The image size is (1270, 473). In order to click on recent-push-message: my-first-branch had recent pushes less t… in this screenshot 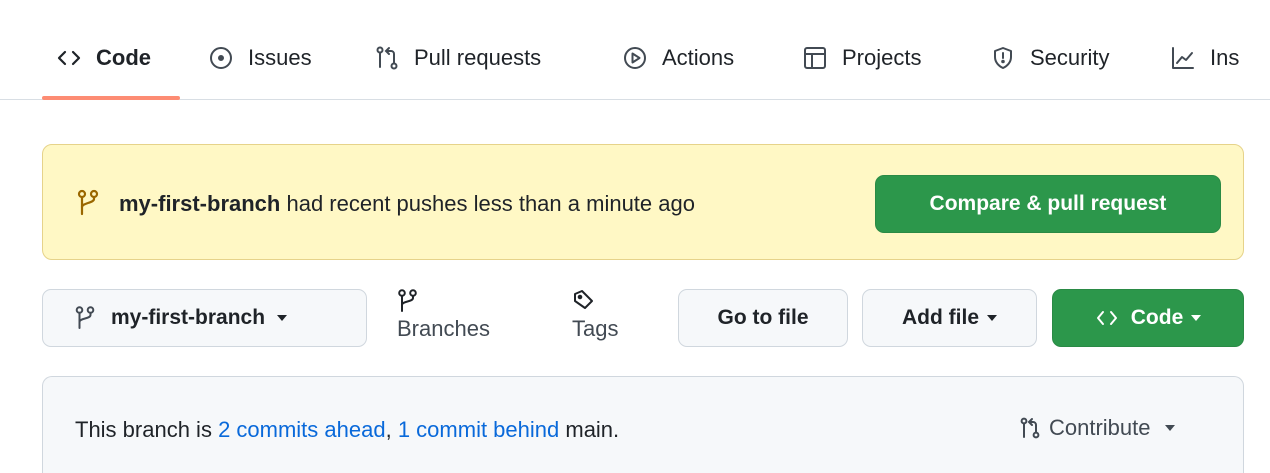, I will do `click(407, 204)`.